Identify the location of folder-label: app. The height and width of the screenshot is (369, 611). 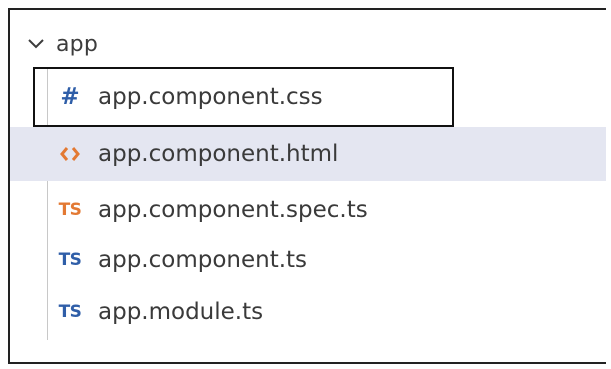
(77, 44).